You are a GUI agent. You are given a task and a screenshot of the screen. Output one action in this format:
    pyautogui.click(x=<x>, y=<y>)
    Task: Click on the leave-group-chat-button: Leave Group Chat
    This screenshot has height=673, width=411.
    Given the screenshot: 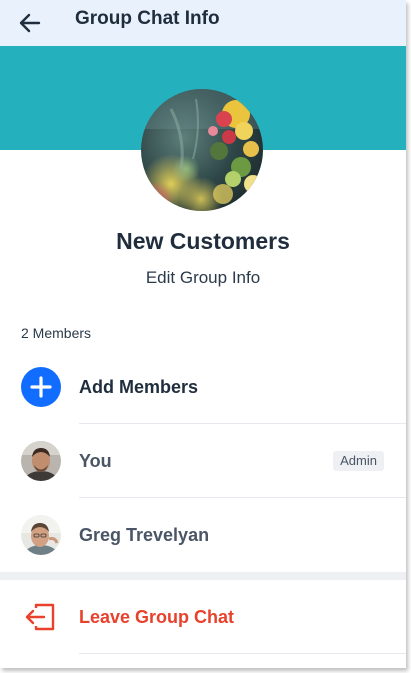 What is the action you would take?
    pyautogui.click(x=203, y=617)
    